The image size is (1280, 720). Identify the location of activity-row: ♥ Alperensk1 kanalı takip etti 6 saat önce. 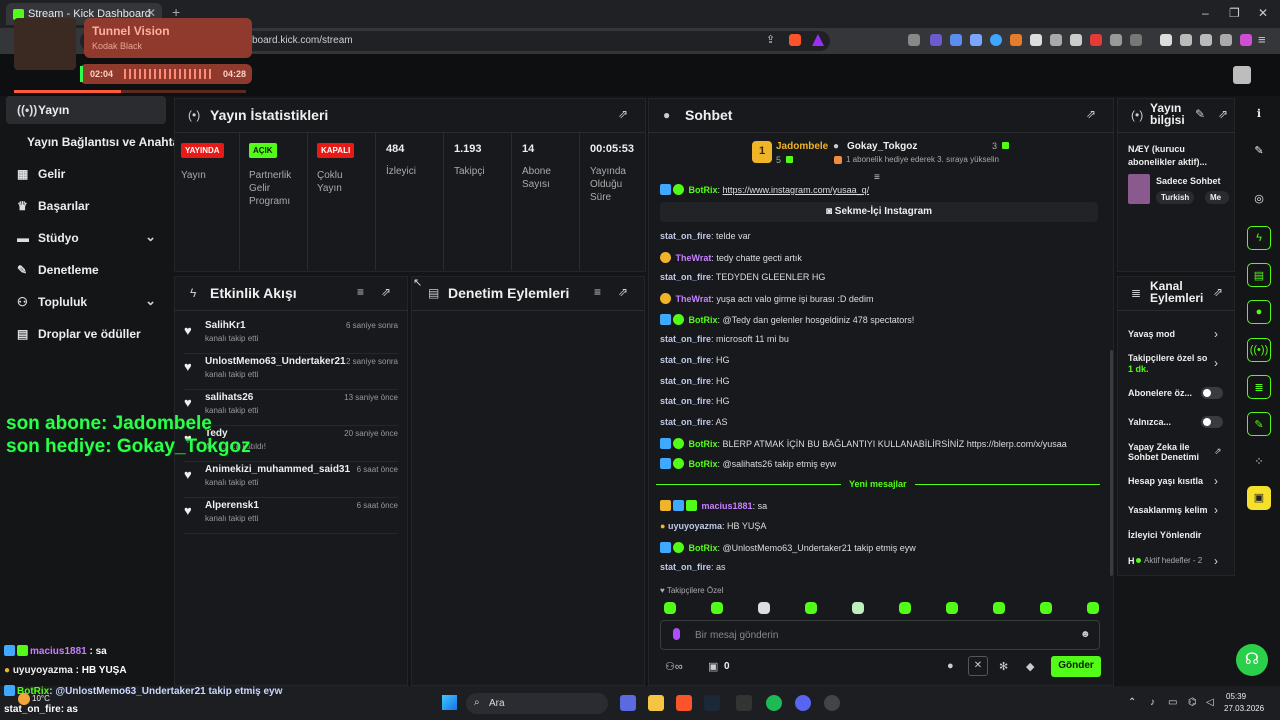
(291, 516).